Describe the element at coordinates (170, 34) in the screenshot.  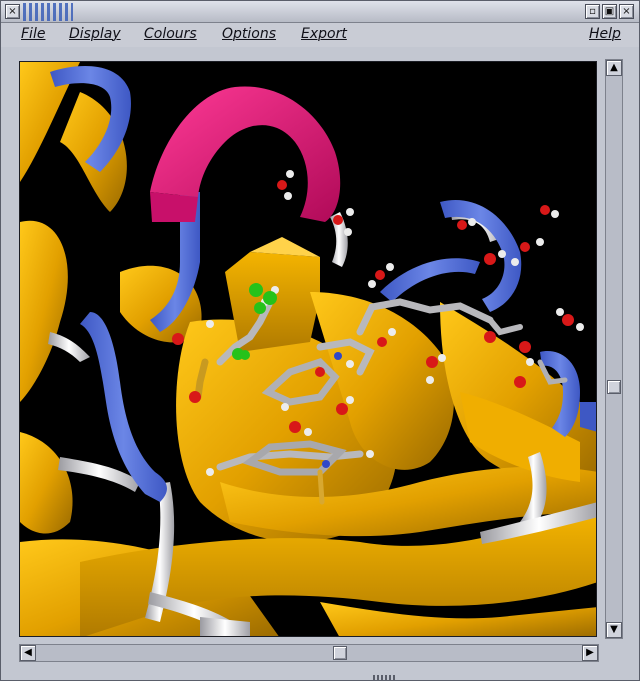
I see `menu-colours: Colours` at that location.